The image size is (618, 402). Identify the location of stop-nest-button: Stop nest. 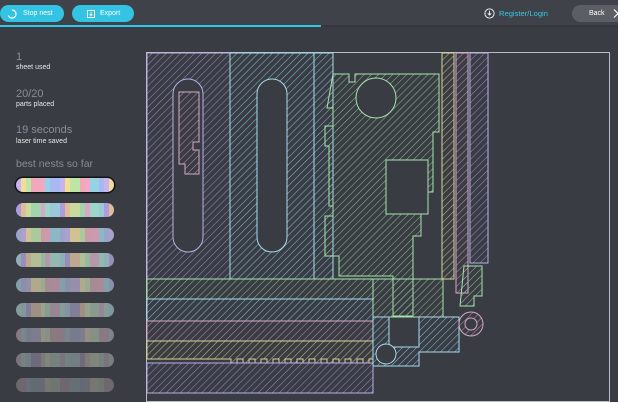
(32, 13).